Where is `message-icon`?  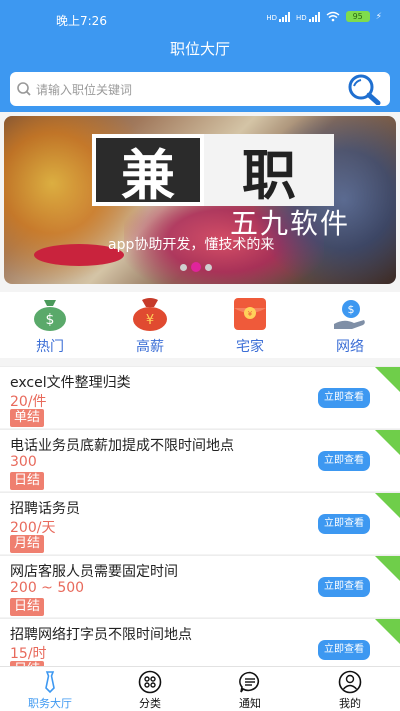
message-icon is located at coordinates (250, 682).